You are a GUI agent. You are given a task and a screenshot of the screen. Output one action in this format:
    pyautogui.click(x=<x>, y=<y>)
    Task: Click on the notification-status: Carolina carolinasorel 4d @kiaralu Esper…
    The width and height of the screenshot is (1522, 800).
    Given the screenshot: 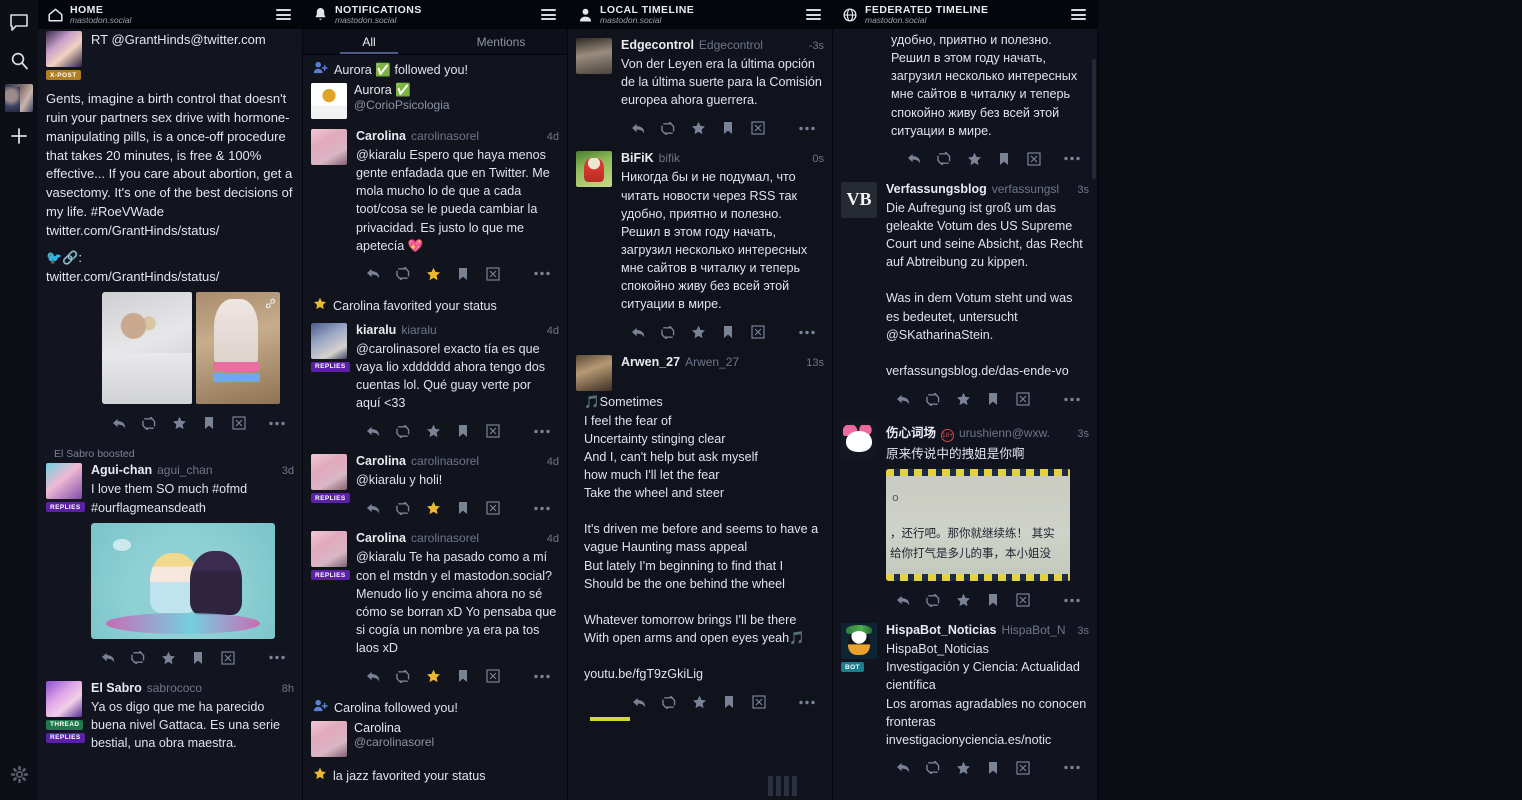 What is the action you would take?
    pyautogui.click(x=435, y=207)
    